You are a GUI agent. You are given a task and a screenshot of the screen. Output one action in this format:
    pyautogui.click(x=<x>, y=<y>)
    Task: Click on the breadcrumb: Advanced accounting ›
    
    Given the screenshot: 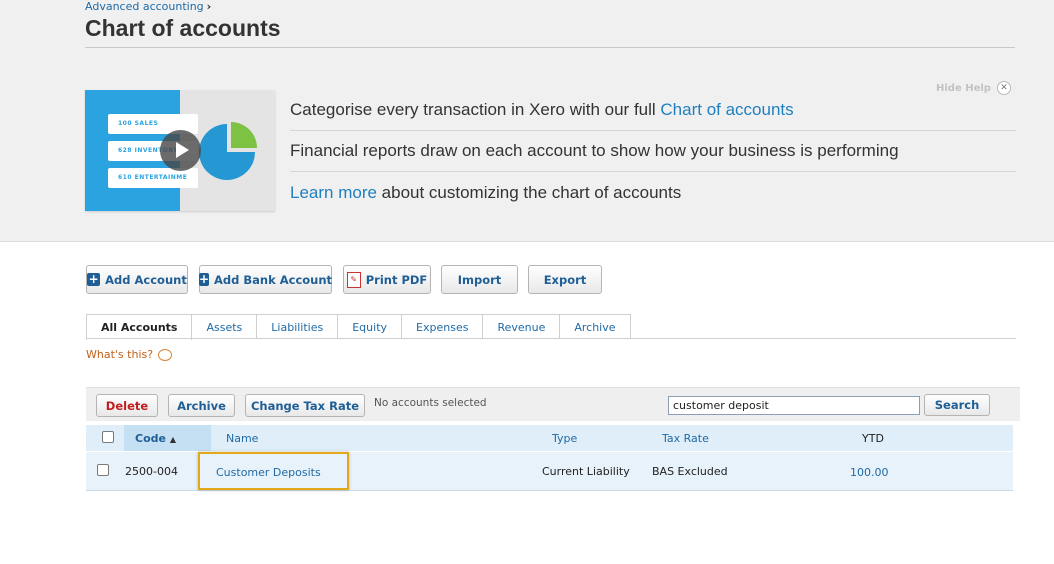 What is the action you would take?
    pyautogui.click(x=148, y=6)
    